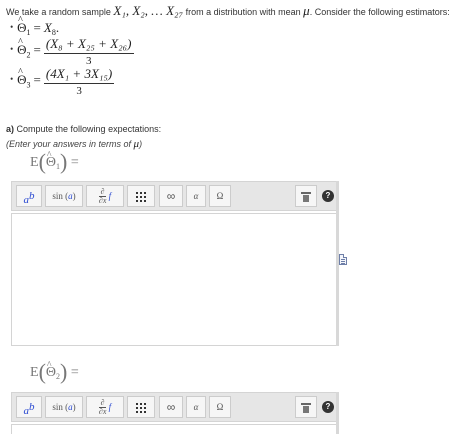  I want to click on math-toolbar-1: ab sin (a) ∂ ∂x f ∞ α Ω ?, so click(174, 196).